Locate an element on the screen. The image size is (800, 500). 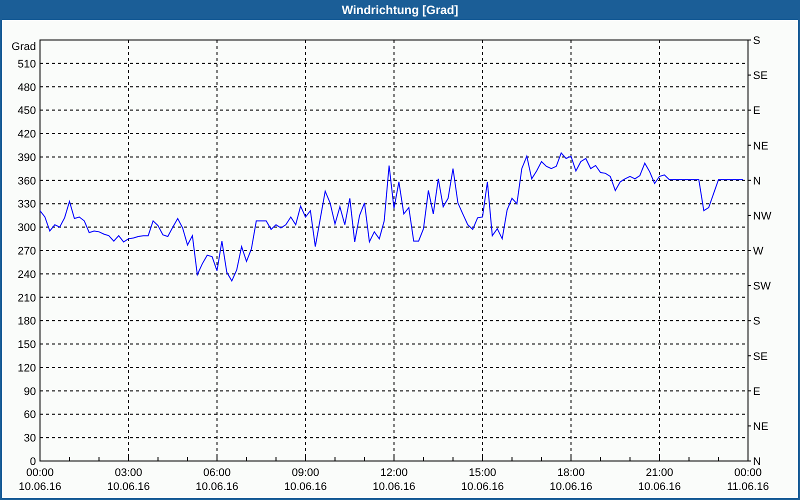
y-tick-label: 270 is located at coordinates (27, 252).